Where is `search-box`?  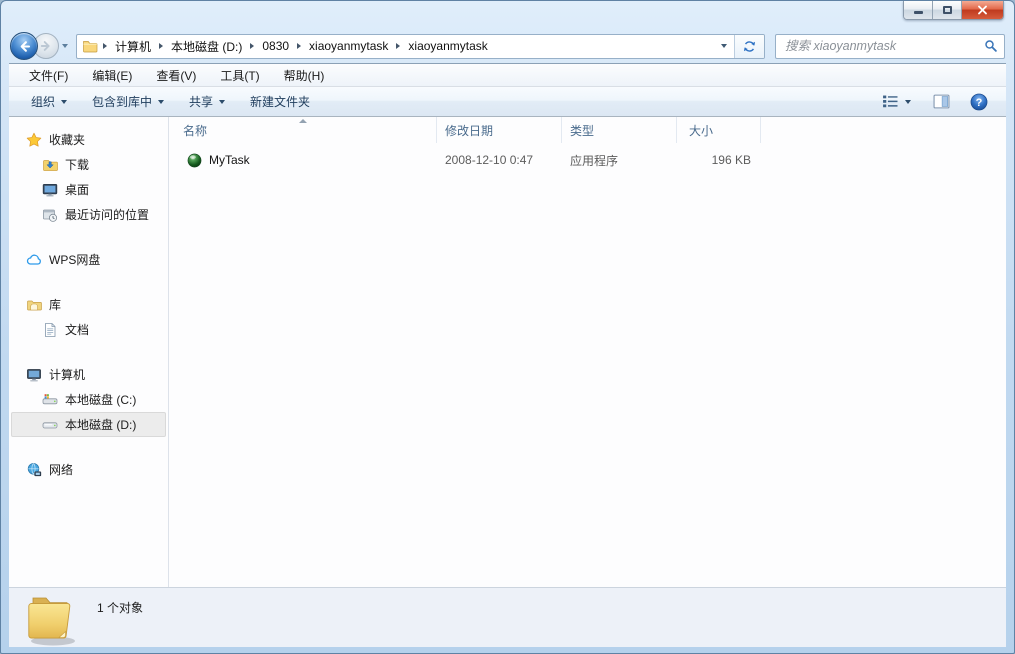 search-box is located at coordinates (890, 46).